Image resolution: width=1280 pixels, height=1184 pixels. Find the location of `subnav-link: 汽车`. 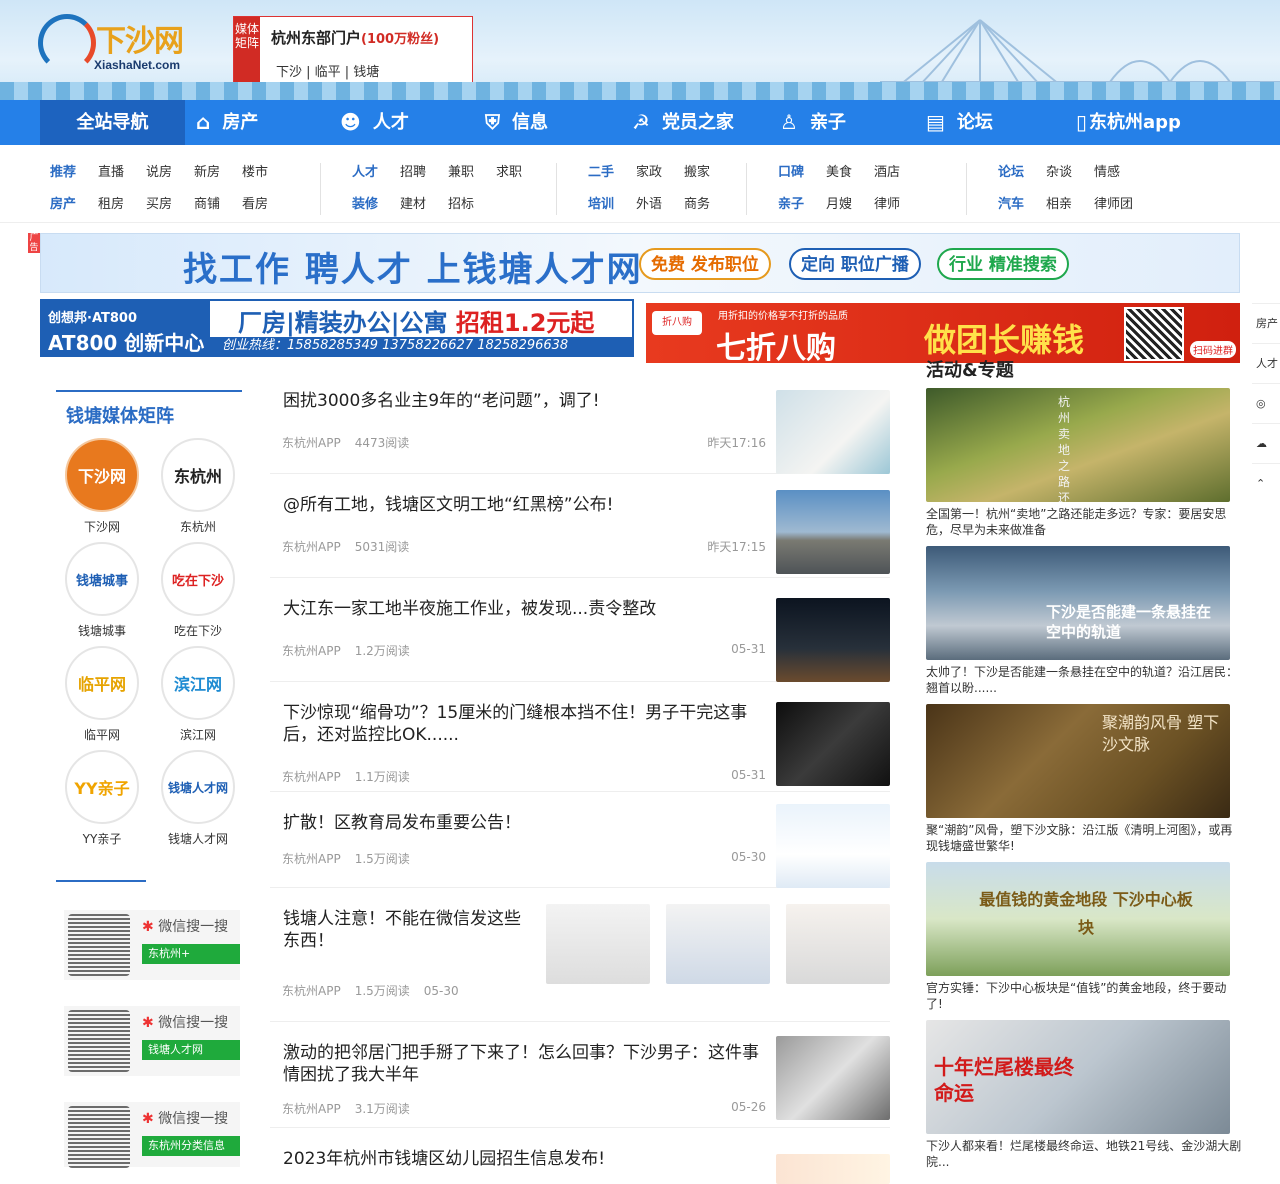

subnav-link: 汽车 is located at coordinates (1022, 205).